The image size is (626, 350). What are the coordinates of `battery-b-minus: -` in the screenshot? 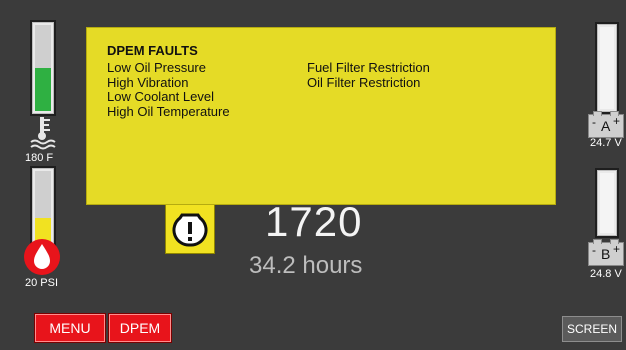 It's located at (594, 250).